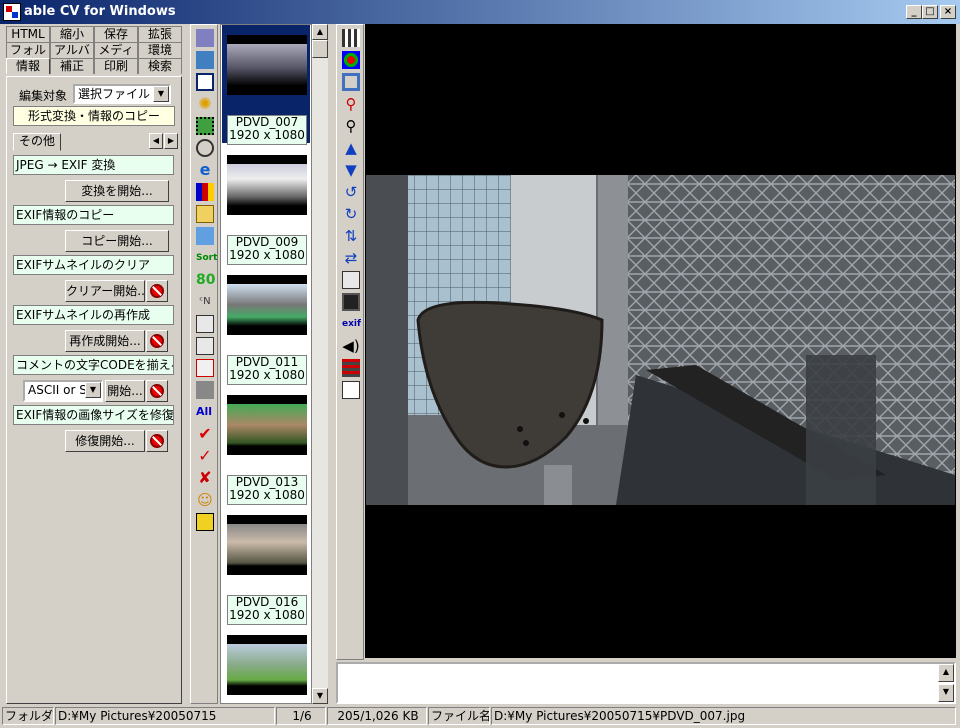 Image resolution: width=960 pixels, height=728 pixels. What do you see at coordinates (351, 60) in the screenshot?
I see `palette-icon` at bounding box center [351, 60].